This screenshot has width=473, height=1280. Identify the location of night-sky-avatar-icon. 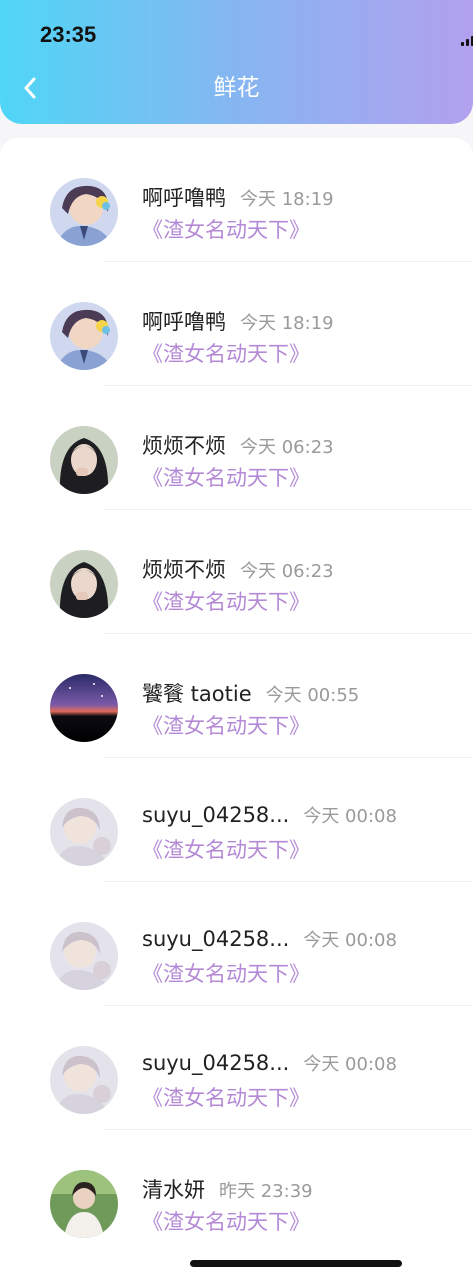
(84, 708).